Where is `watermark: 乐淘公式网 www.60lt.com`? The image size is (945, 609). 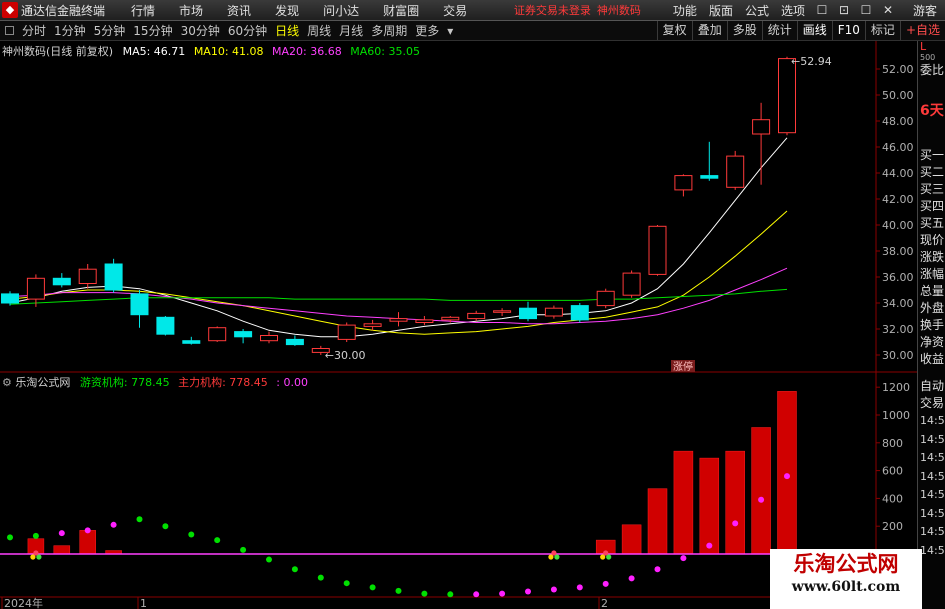 watermark: 乐淘公式网 www.60lt.com is located at coordinates (846, 579).